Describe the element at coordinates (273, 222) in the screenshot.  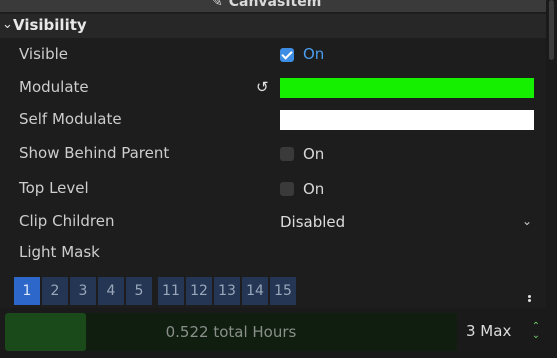
I see `property-row-clip-children: Clip Children Disabled ⌄` at that location.